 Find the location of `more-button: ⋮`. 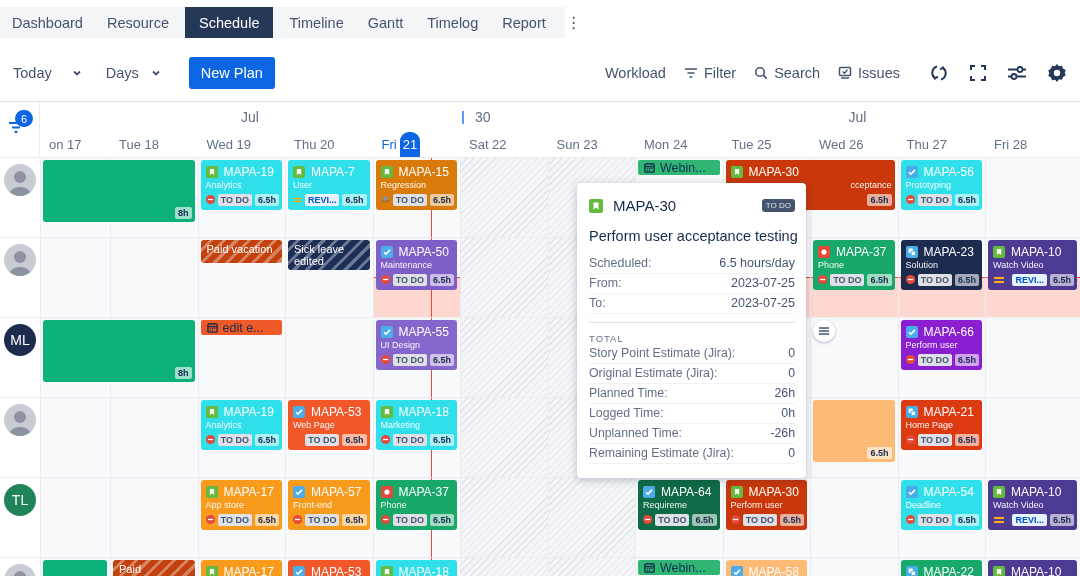

more-button: ⋮ is located at coordinates (573, 22).